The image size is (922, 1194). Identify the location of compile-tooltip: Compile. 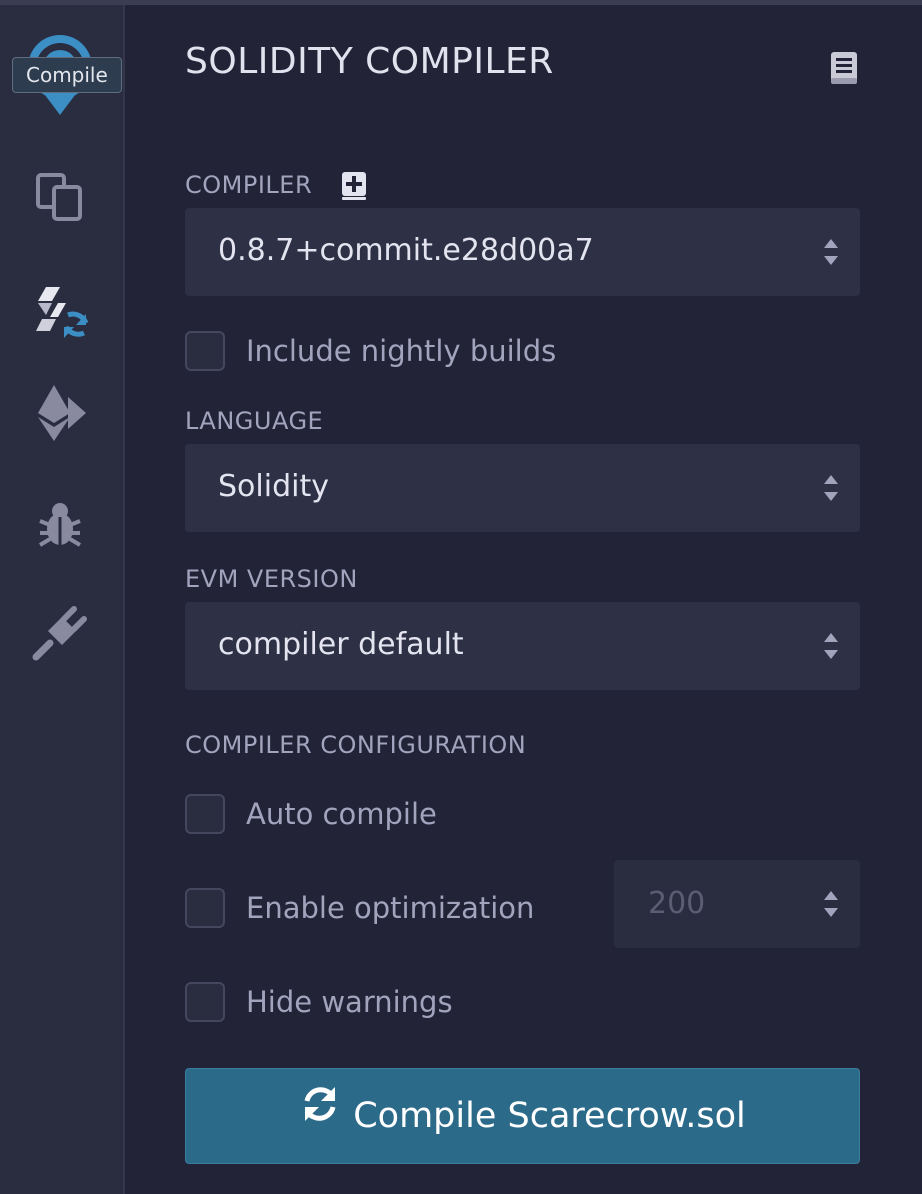
(67, 75).